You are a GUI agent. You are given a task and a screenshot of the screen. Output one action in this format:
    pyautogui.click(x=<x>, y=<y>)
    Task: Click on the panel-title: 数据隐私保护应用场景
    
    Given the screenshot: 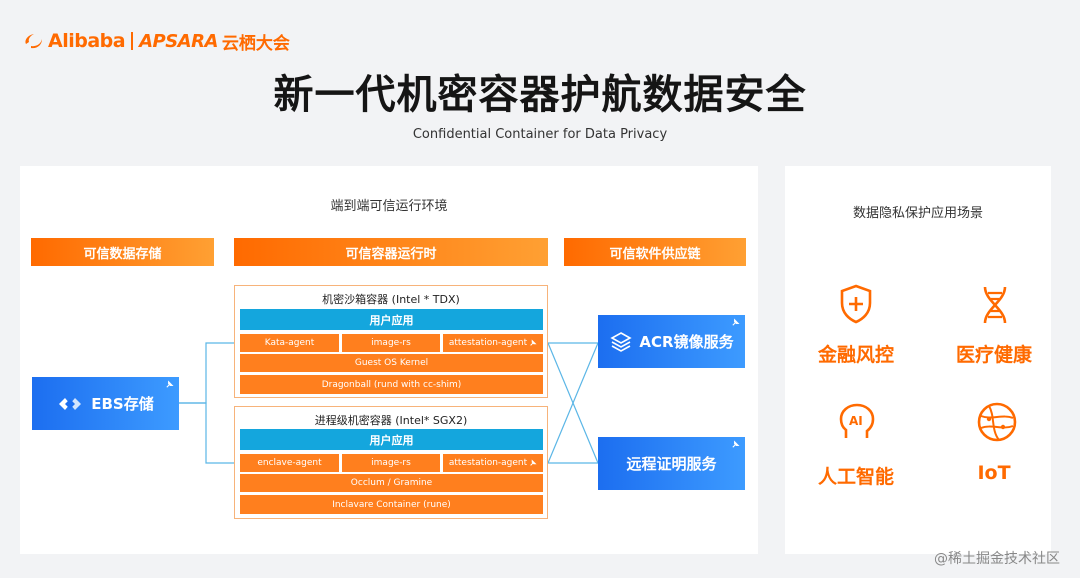 What is the action you would take?
    pyautogui.click(x=917, y=213)
    